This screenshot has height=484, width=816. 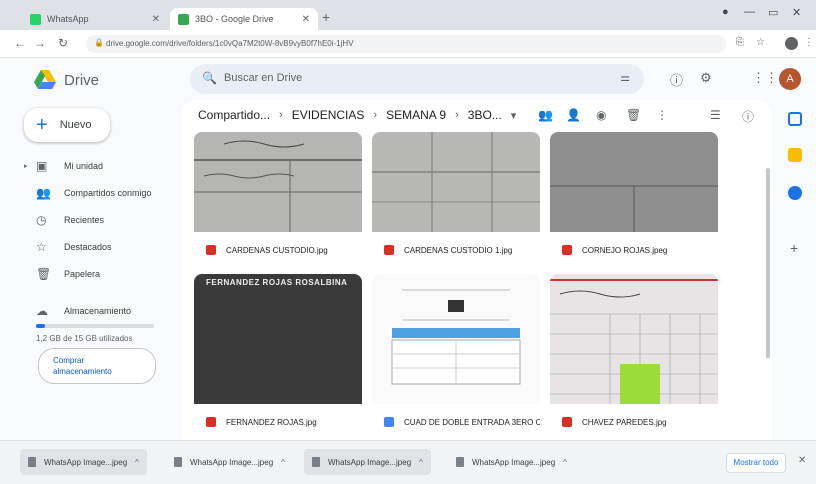 I want to click on preview-eye-icon: ◉, so click(x=601, y=115).